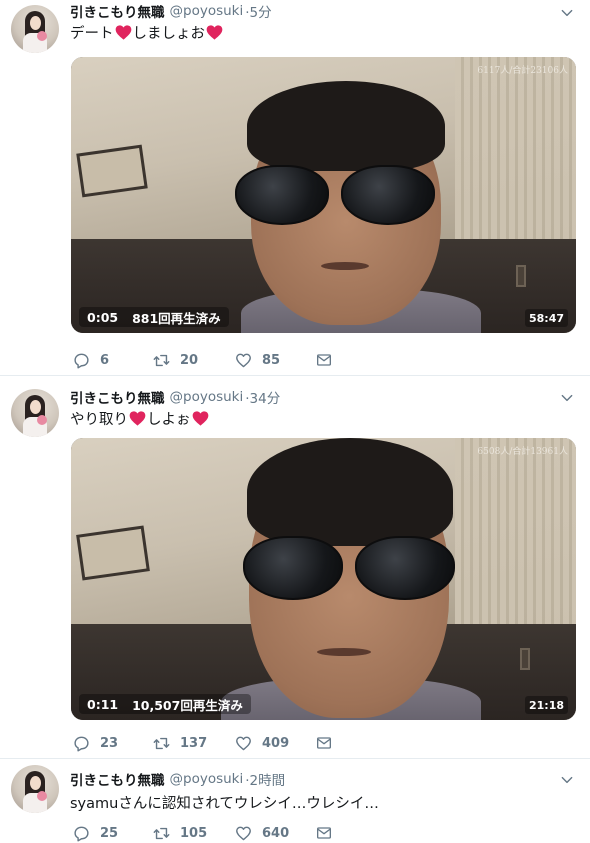  I want to click on timestamp: ·34分, so click(262, 397).